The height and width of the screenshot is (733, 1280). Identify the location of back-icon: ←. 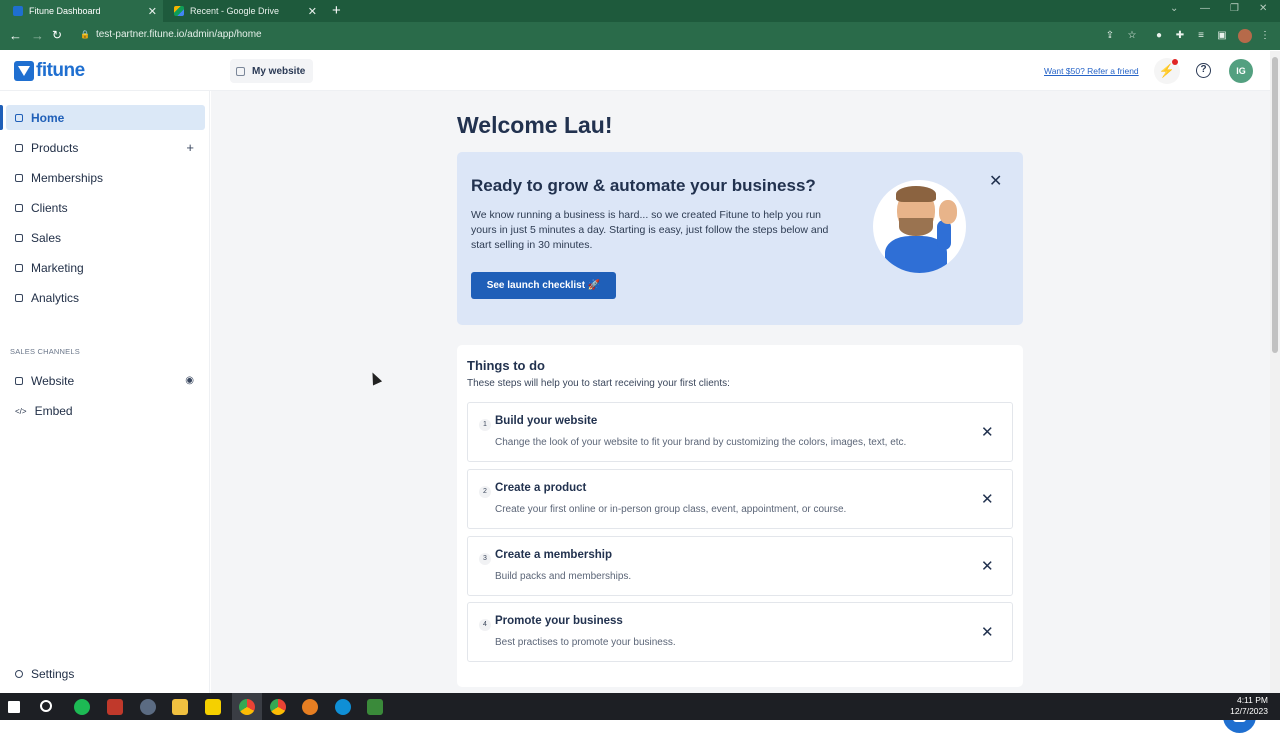
(15, 35).